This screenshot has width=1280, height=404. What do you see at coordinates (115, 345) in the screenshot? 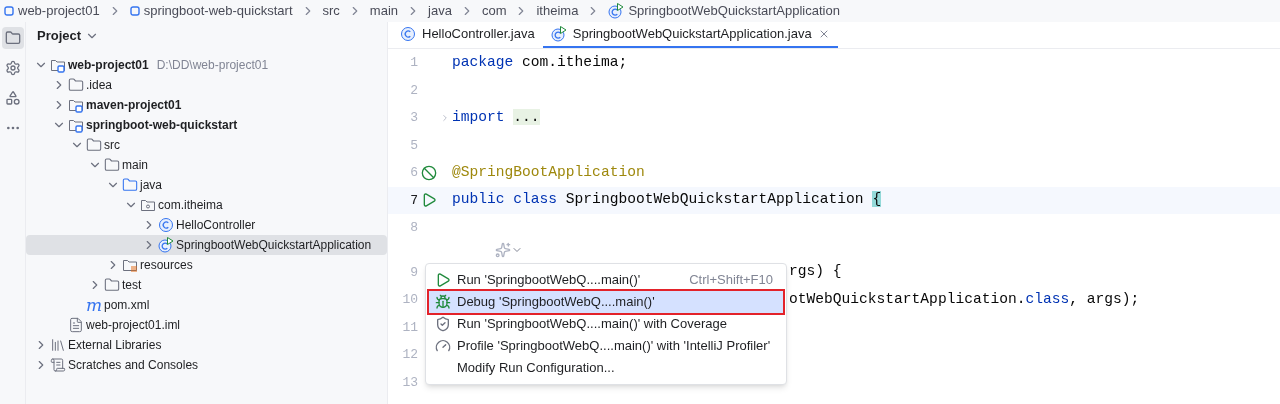
I see `tree-label: External Libraries` at bounding box center [115, 345].